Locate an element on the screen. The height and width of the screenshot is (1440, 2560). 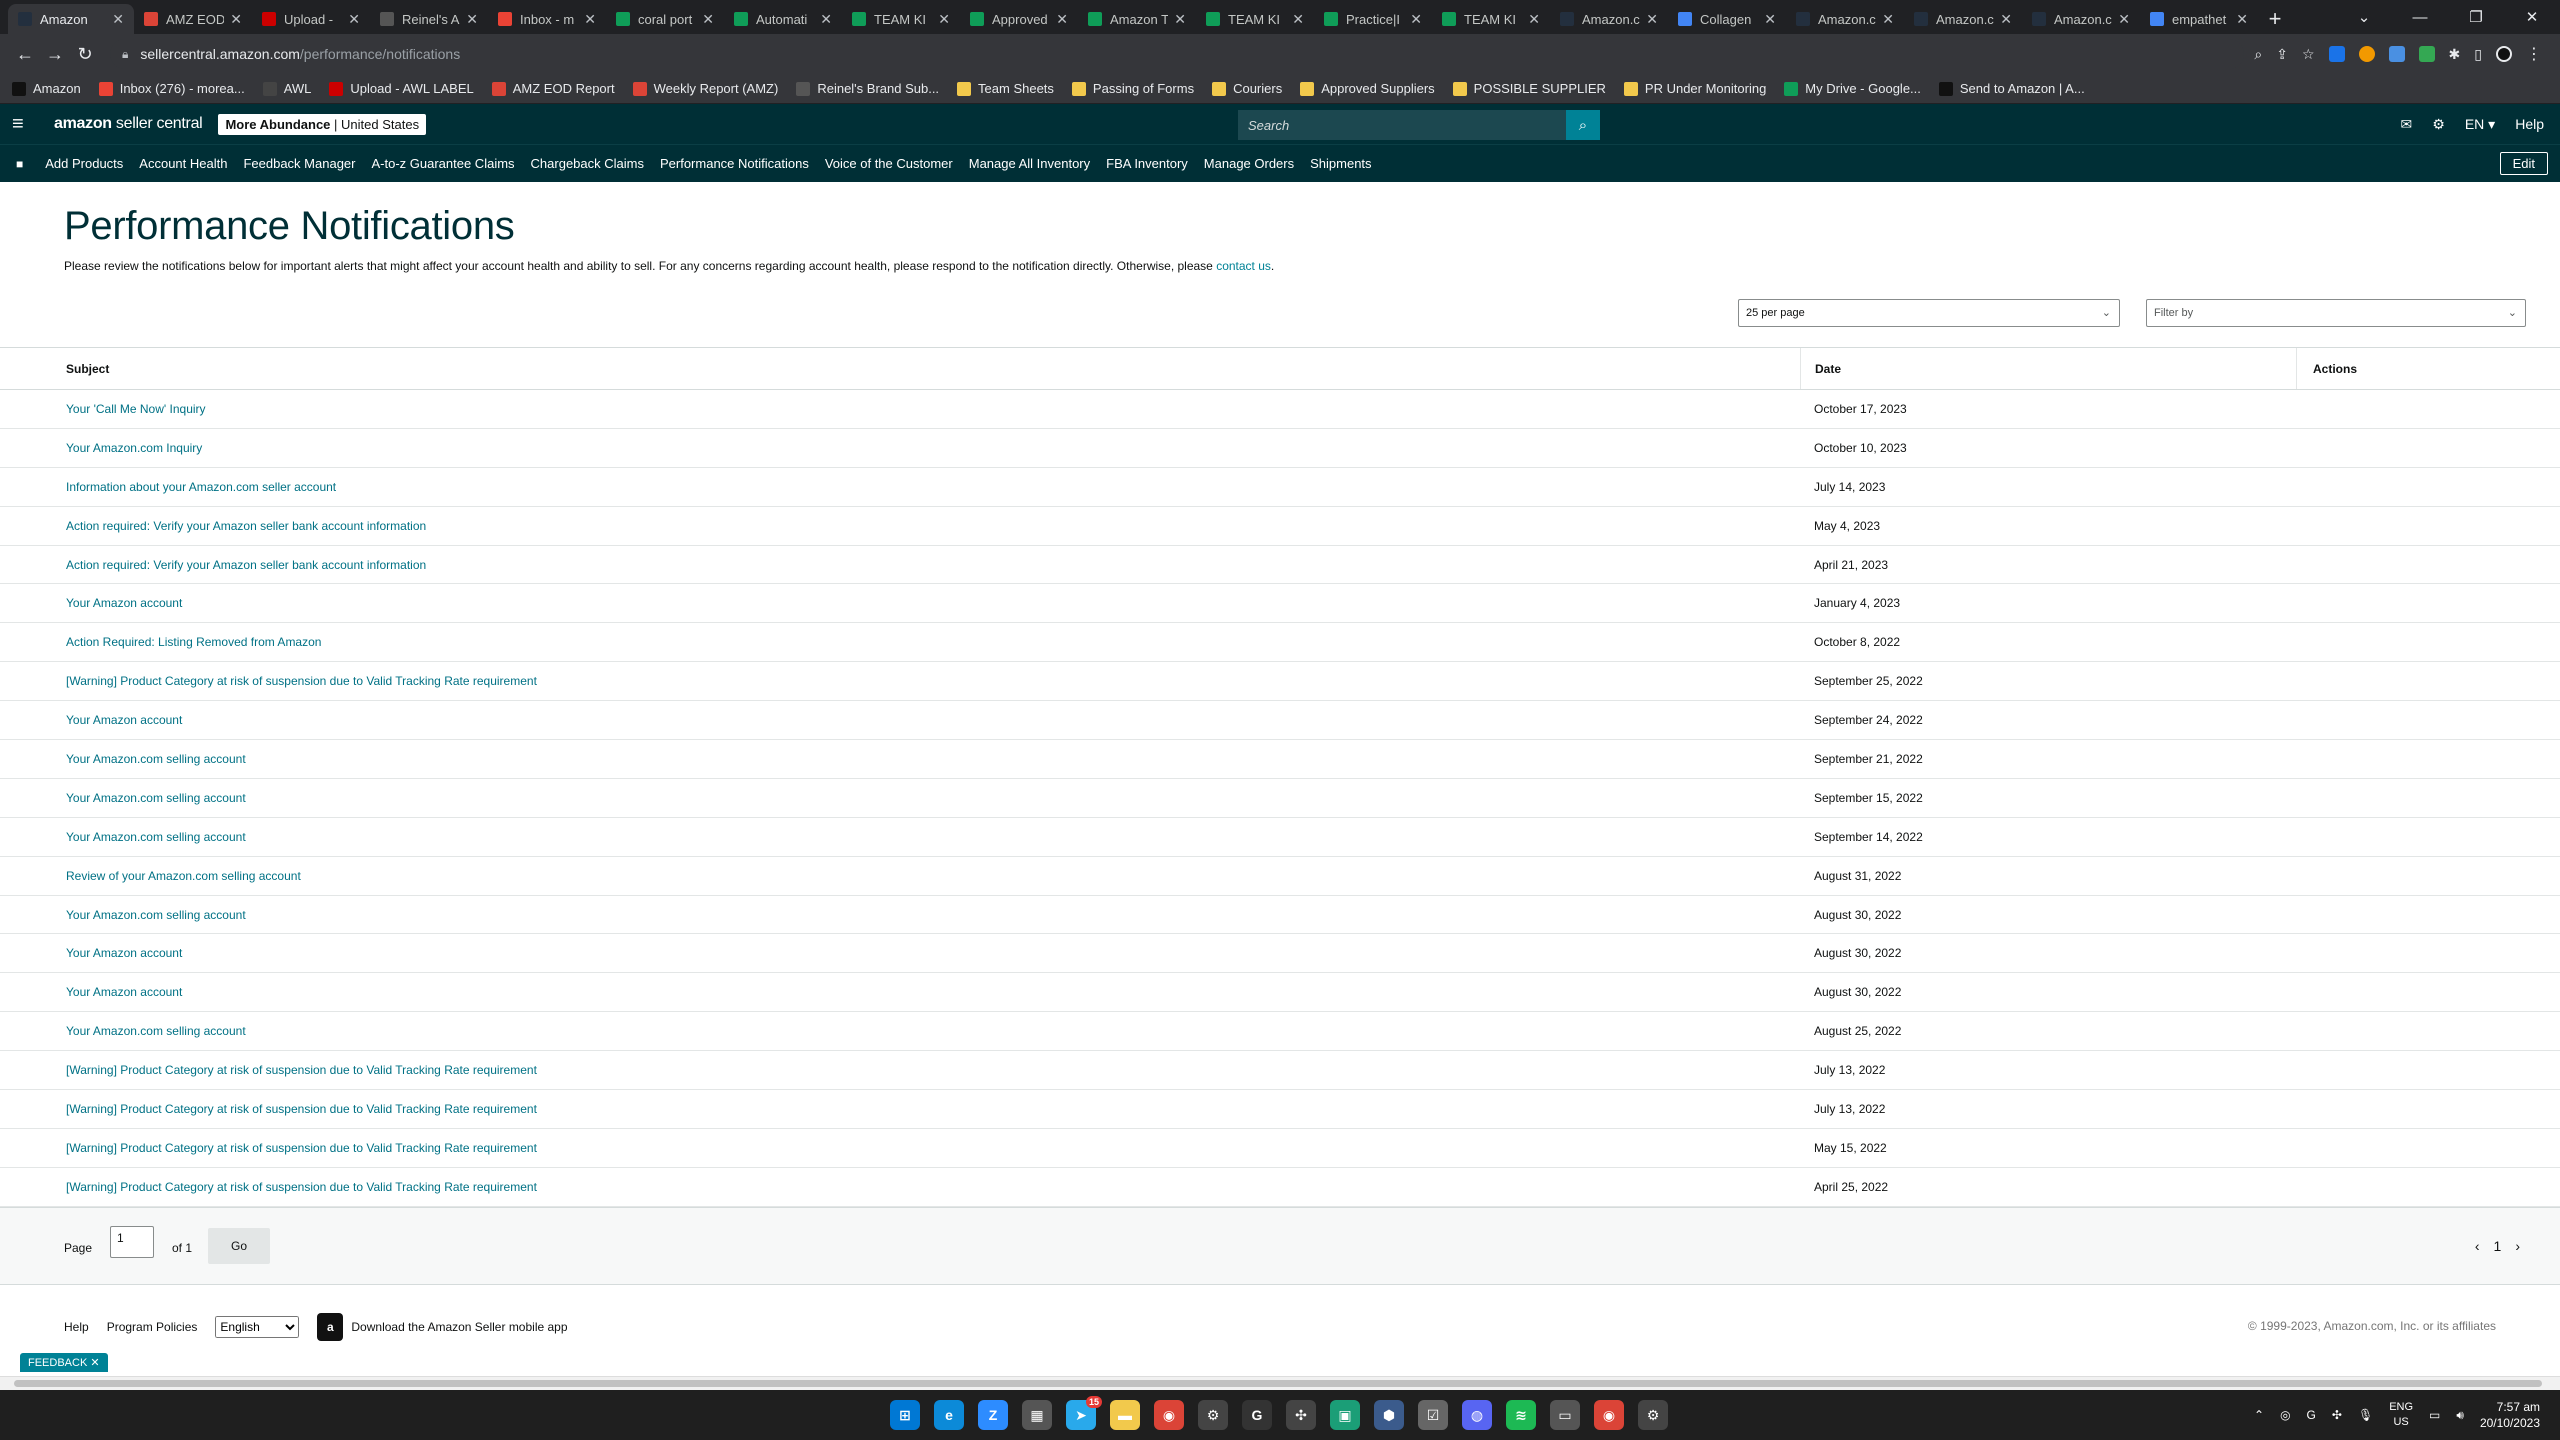
window-icon: ▭ is located at coordinates (1565, 1415).